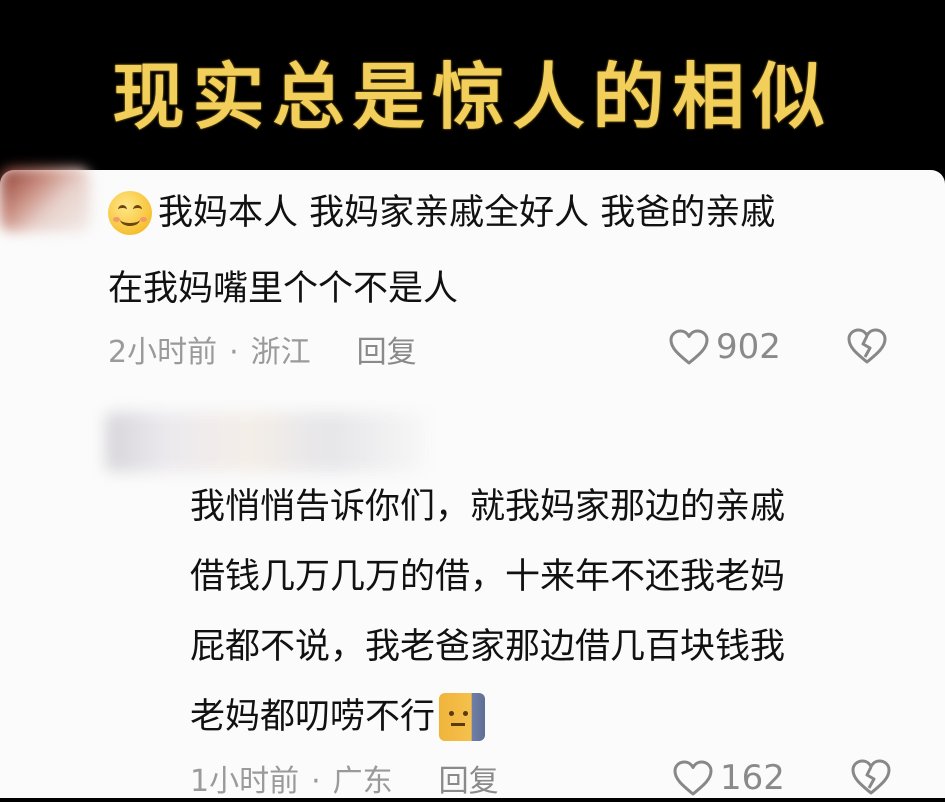  Describe the element at coordinates (488, 507) in the screenshot. I see `comment-2-line-1: 我悄悄告诉你们，就我妈家那边的亲戚` at that location.